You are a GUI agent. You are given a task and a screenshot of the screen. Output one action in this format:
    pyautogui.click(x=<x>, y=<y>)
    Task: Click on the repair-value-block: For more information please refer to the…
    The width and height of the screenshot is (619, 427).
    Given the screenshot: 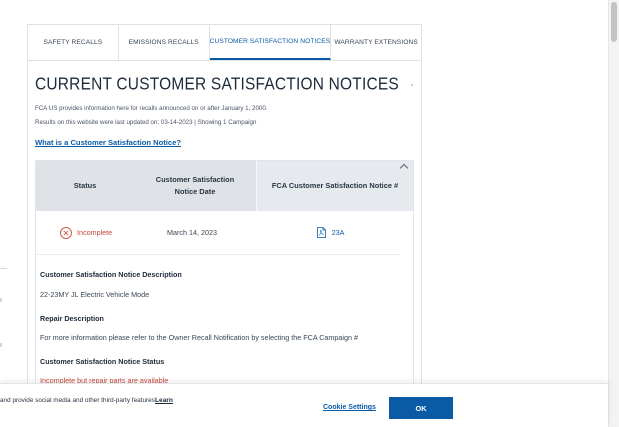 What is the action you would take?
    pyautogui.click(x=199, y=337)
    